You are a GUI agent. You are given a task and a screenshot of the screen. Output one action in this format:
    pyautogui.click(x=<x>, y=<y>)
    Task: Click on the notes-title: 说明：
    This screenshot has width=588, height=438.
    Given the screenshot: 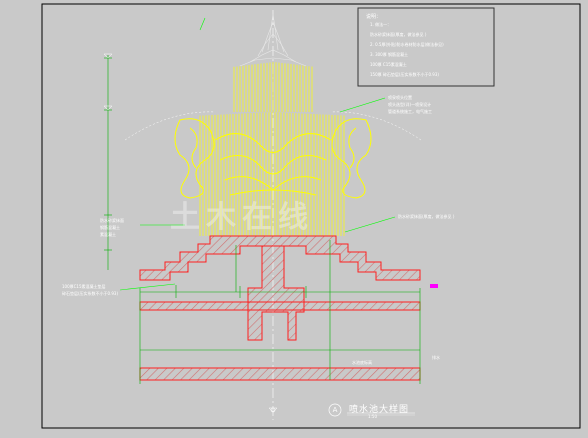 What is the action you would take?
    pyautogui.click(x=374, y=17)
    